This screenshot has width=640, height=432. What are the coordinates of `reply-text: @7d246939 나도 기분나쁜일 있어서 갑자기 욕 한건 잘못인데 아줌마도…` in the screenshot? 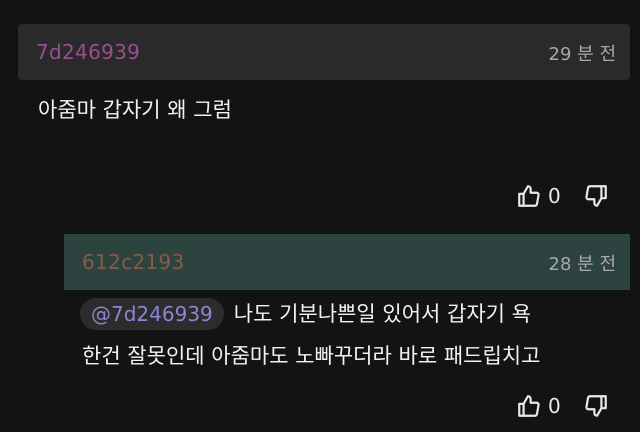 It's located at (356, 334).